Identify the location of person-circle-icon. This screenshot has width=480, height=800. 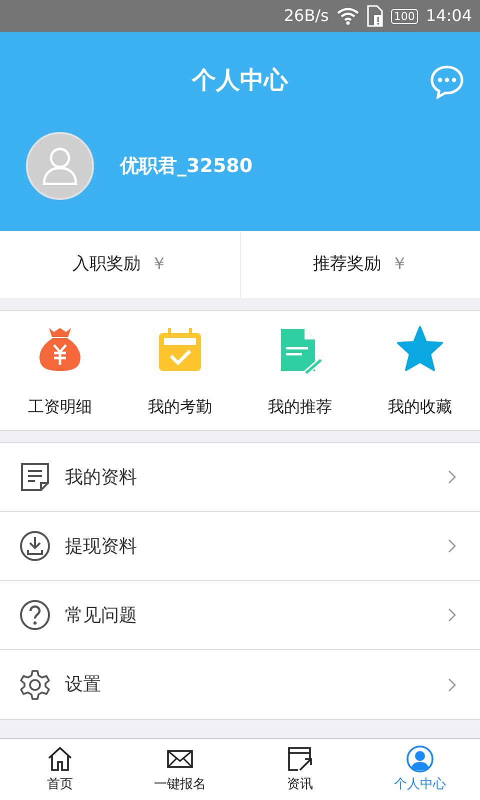
(420, 758).